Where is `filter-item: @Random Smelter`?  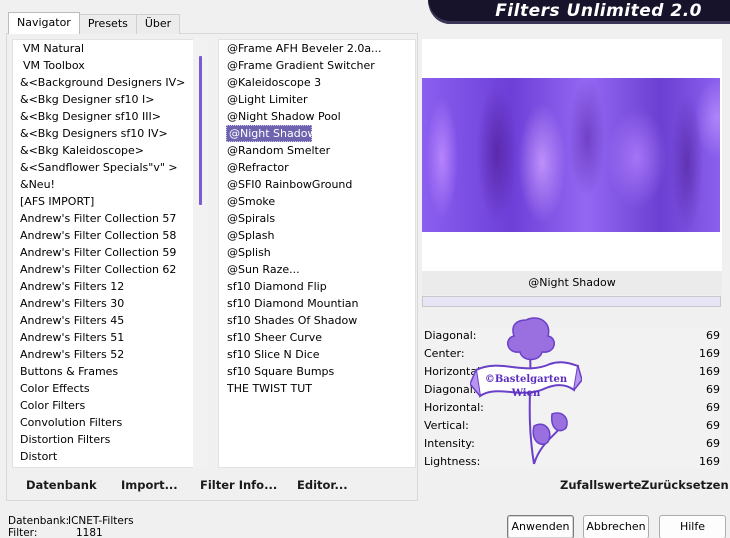
filter-item: @Random Smelter is located at coordinates (317, 150).